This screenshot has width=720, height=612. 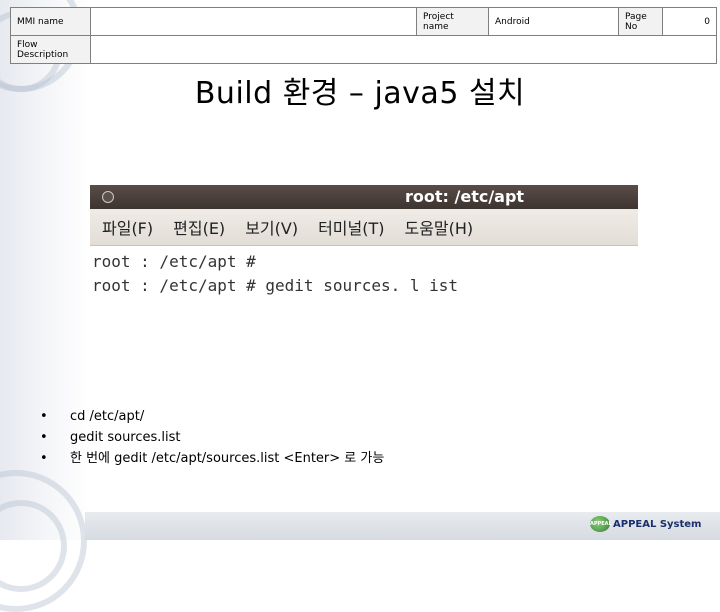 I want to click on mmi-name-label: MMI name, so click(x=50, y=21).